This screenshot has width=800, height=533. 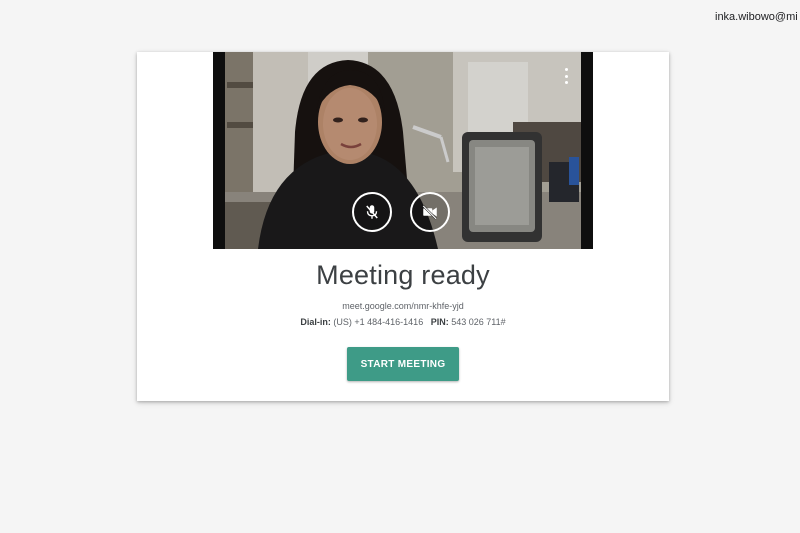 What do you see at coordinates (566, 76) in the screenshot?
I see `more-options-button` at bounding box center [566, 76].